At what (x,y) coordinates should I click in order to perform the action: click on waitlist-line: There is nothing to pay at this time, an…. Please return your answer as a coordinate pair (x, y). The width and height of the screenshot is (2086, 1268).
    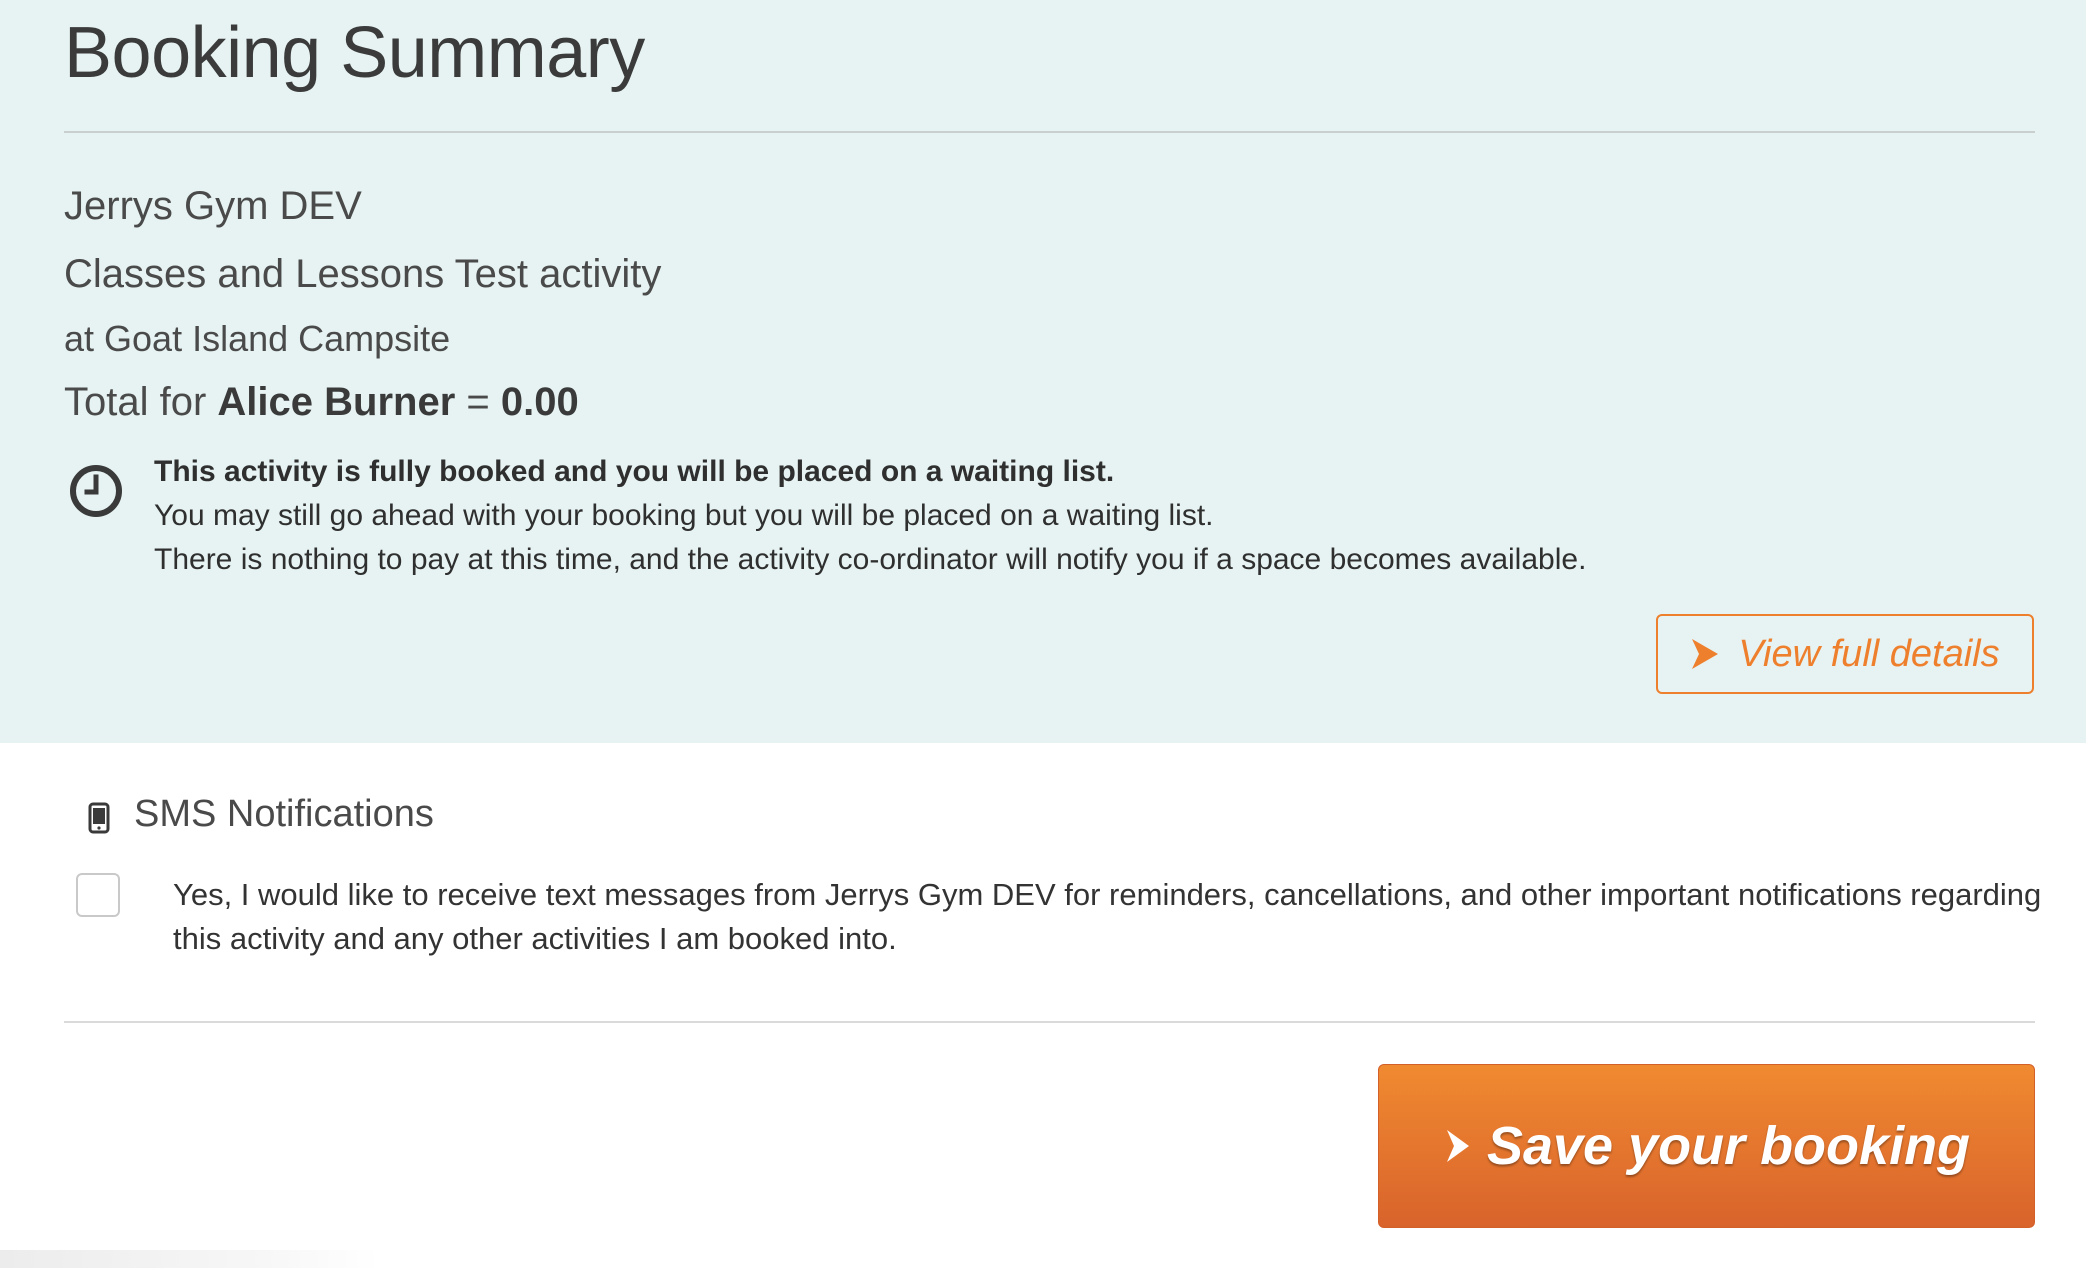
    Looking at the image, I should click on (870, 559).